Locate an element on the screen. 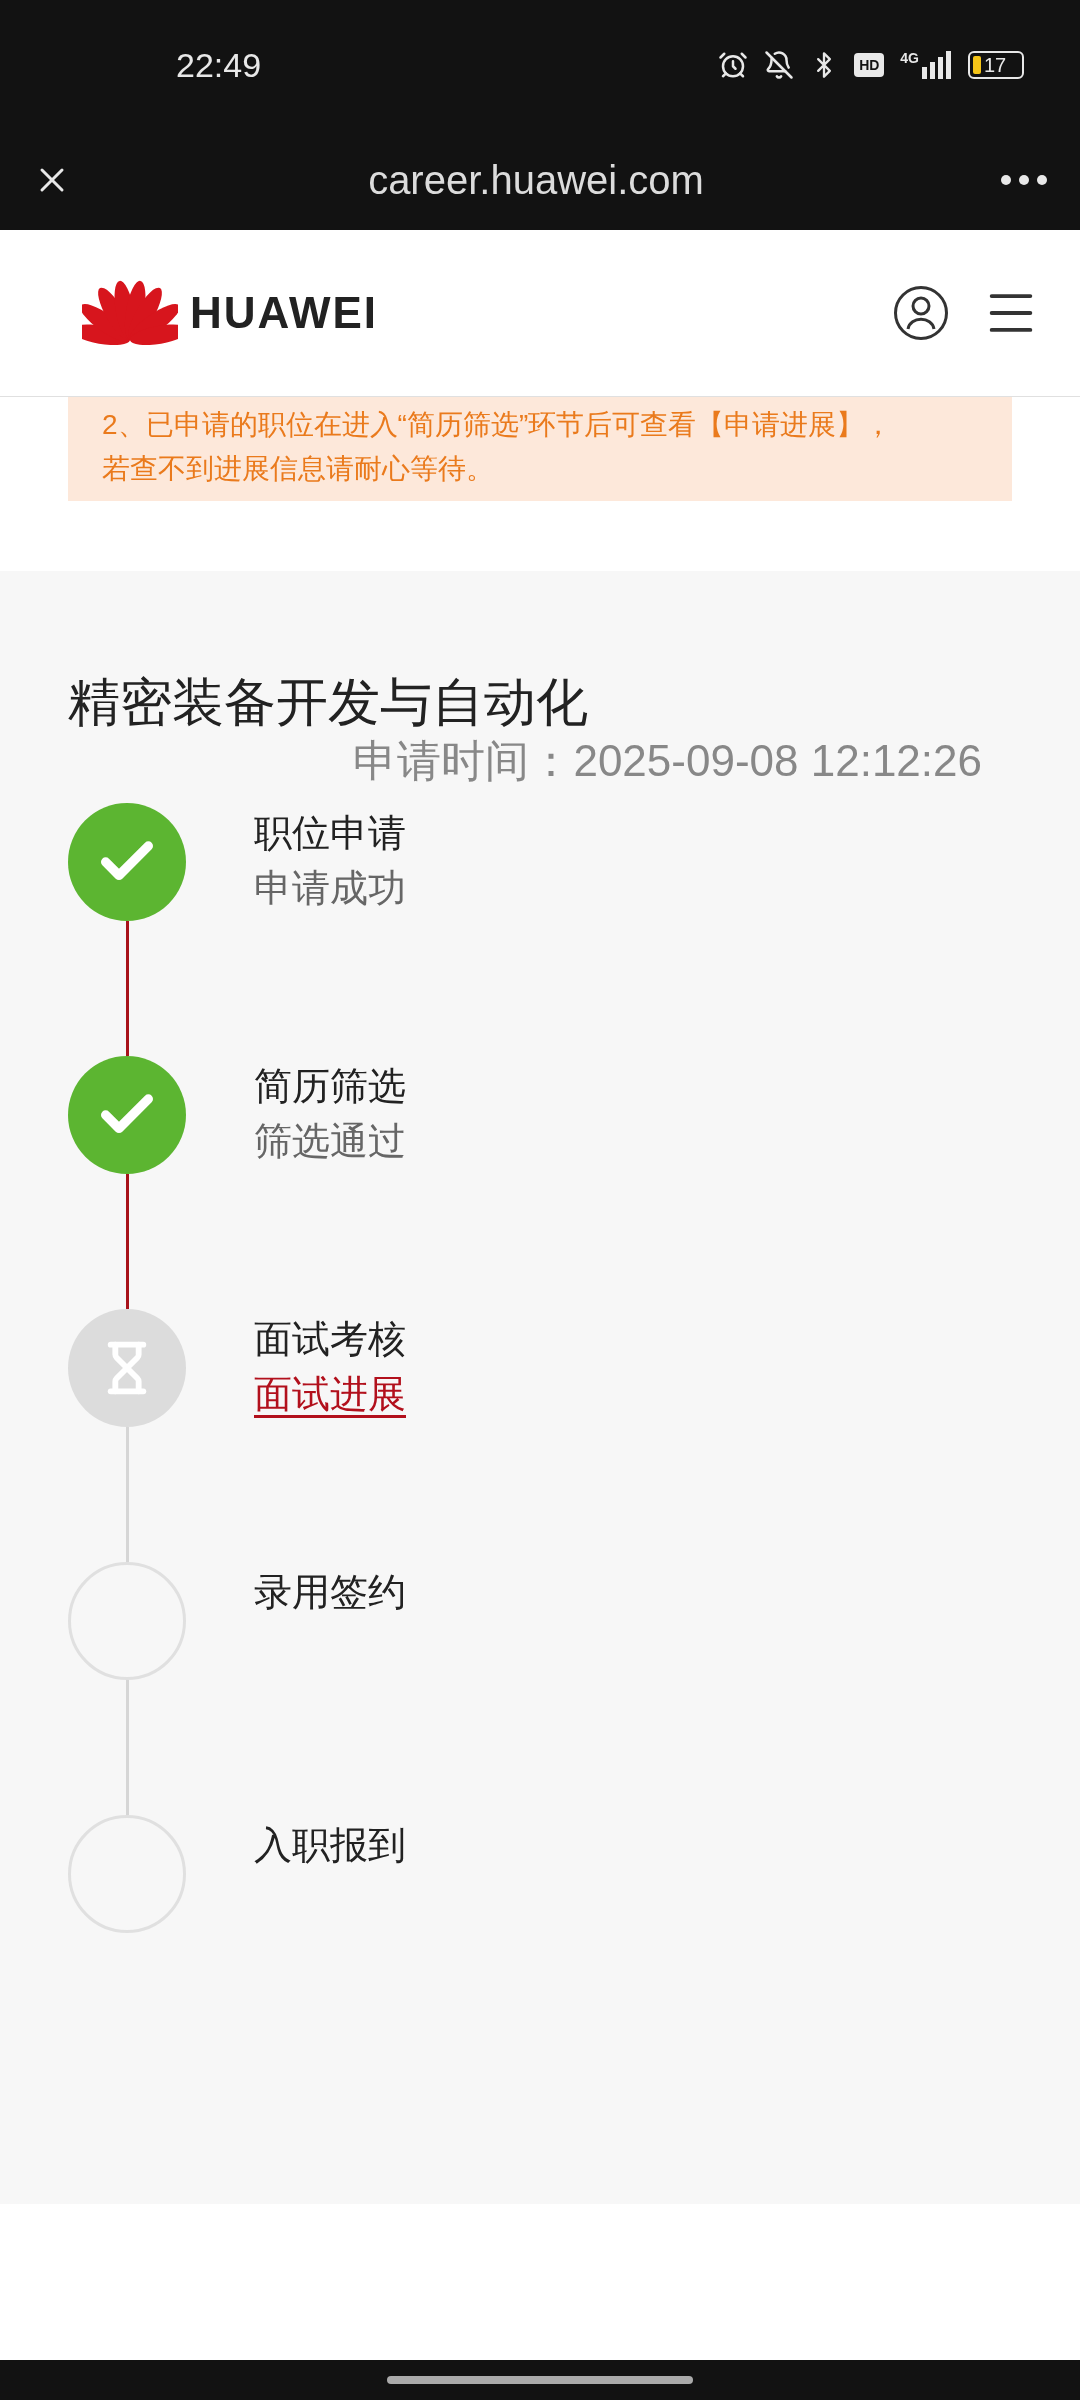  step-title: 面试考核 is located at coordinates (330, 1339).